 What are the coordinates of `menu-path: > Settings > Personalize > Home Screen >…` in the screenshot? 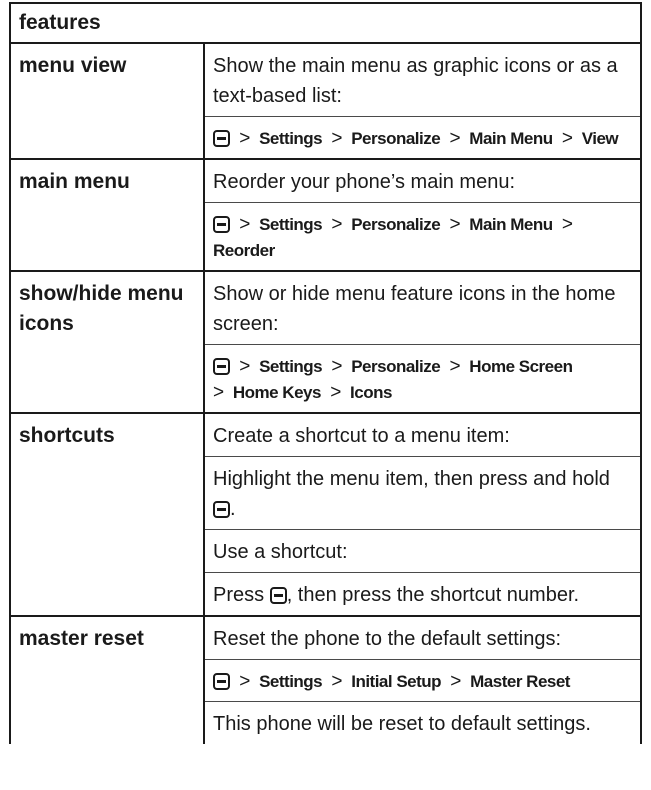 It's located at (426, 378).